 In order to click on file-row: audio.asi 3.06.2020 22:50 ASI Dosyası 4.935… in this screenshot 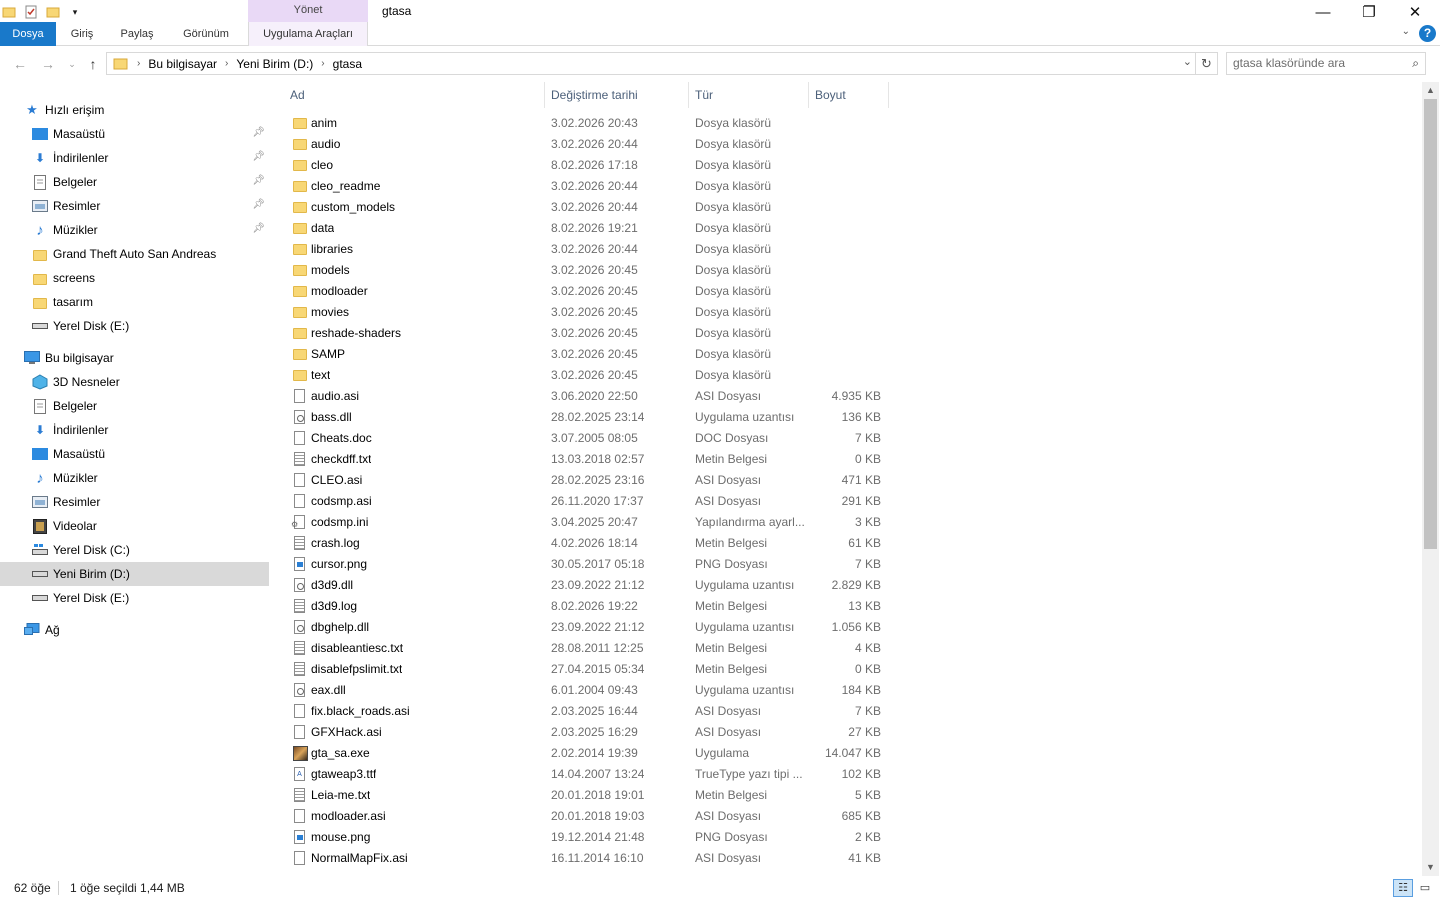, I will do `click(588, 396)`.